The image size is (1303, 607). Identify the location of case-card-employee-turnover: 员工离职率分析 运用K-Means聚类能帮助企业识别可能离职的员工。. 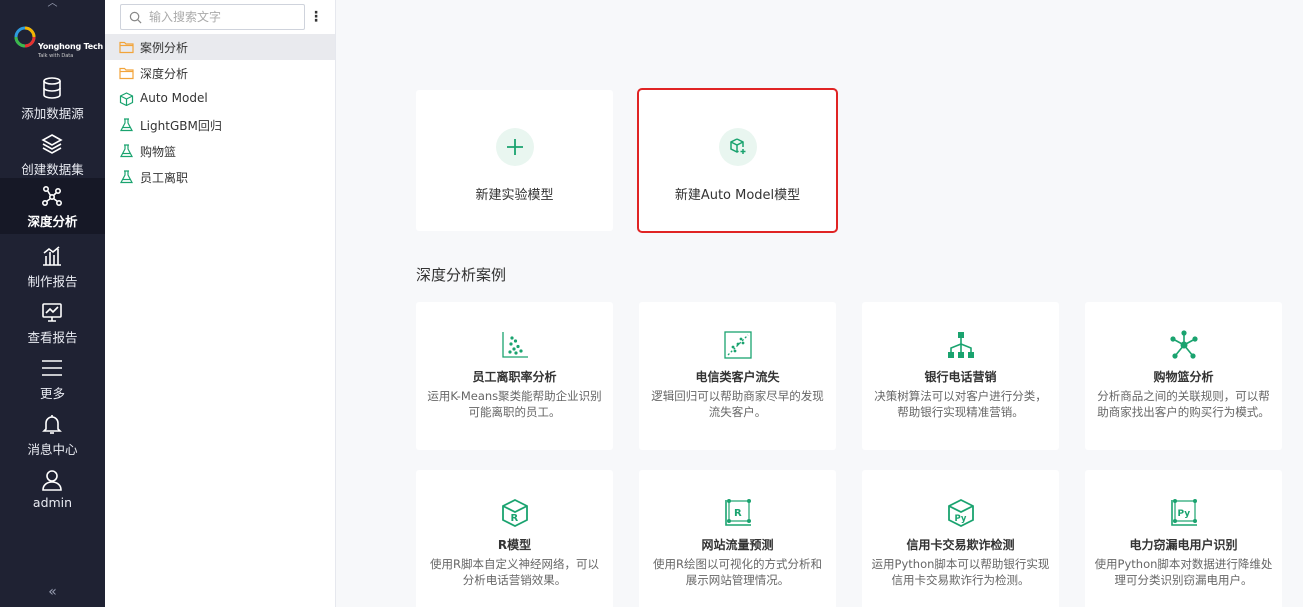
(514, 376).